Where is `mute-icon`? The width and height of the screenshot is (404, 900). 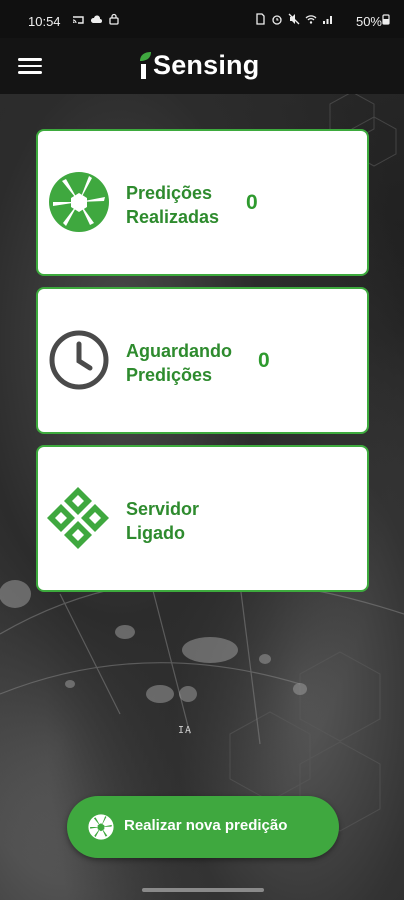
mute-icon is located at coordinates (294, 19).